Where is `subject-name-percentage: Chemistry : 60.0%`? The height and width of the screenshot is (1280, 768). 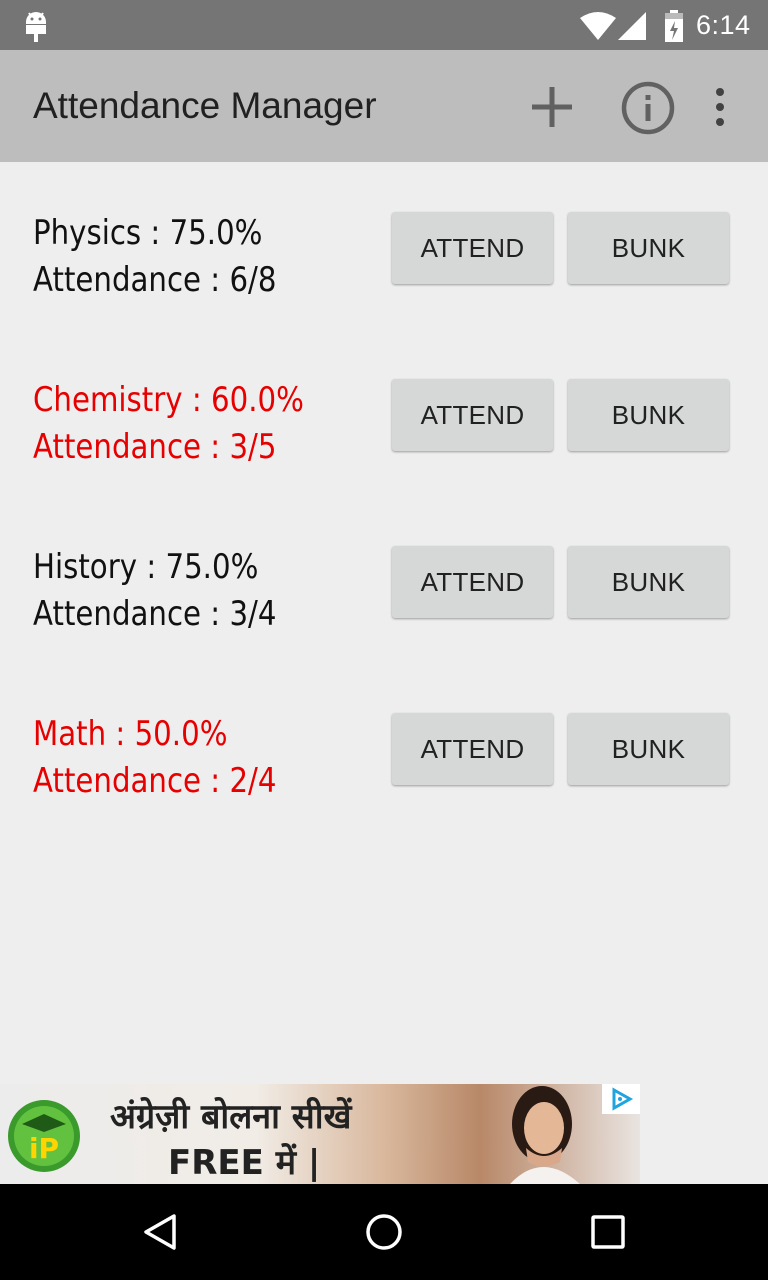 subject-name-percentage: Chemistry : 60.0% is located at coordinates (168, 400).